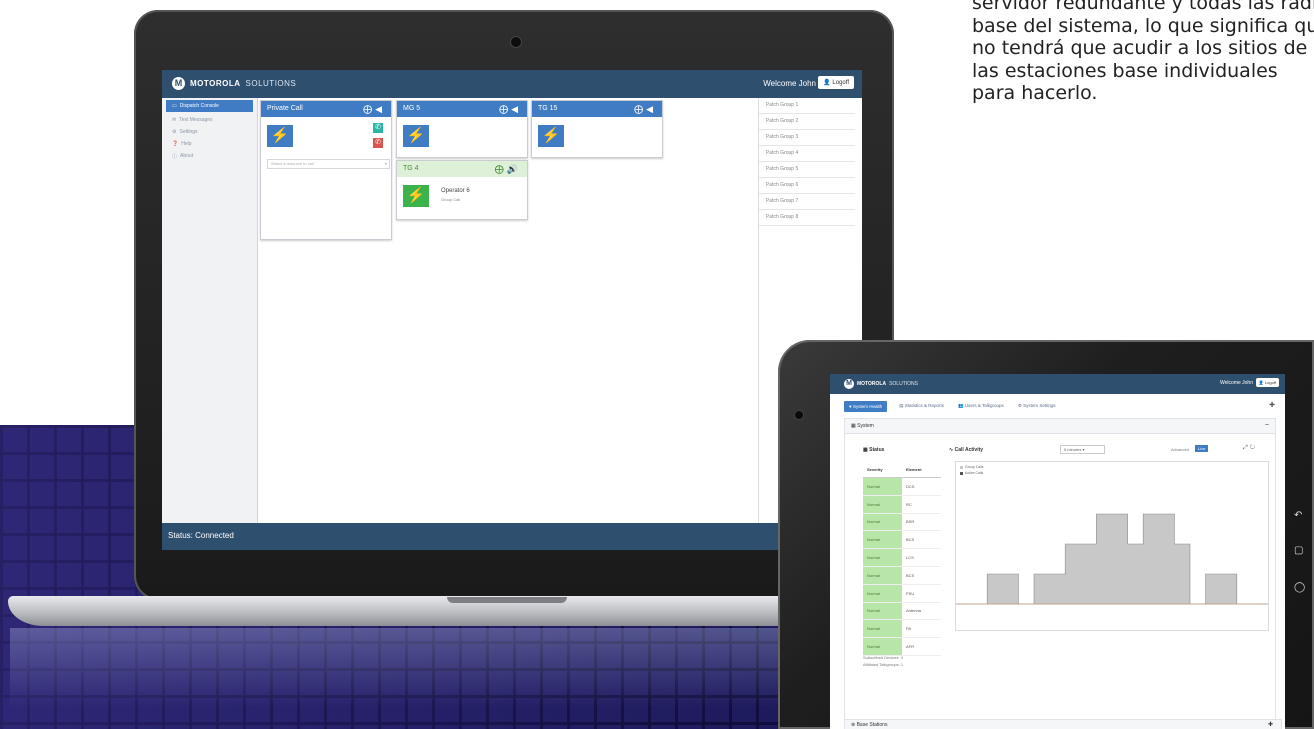 This screenshot has width=1314, height=729. I want to click on nav-label: Dispatch Console, so click(199, 106).